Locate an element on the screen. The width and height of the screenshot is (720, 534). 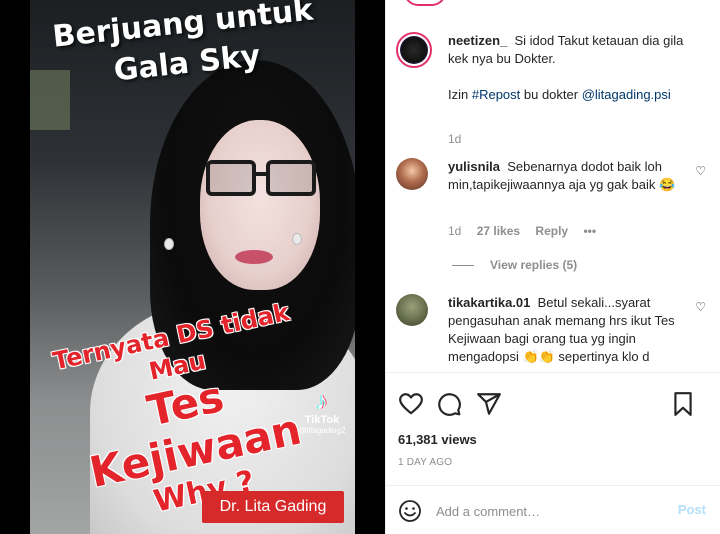
add-comment-bar: Post is located at coordinates (553, 509).